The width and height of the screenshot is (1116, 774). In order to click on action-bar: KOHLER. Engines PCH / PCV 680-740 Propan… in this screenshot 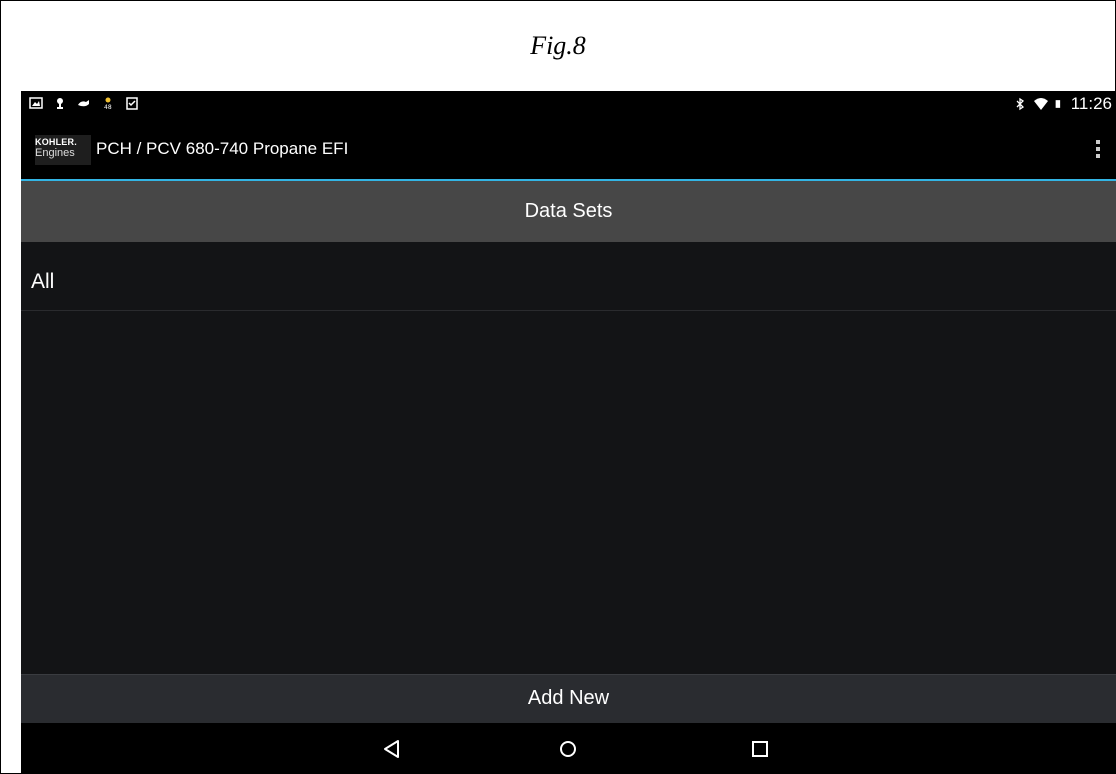, I will do `click(568, 150)`.